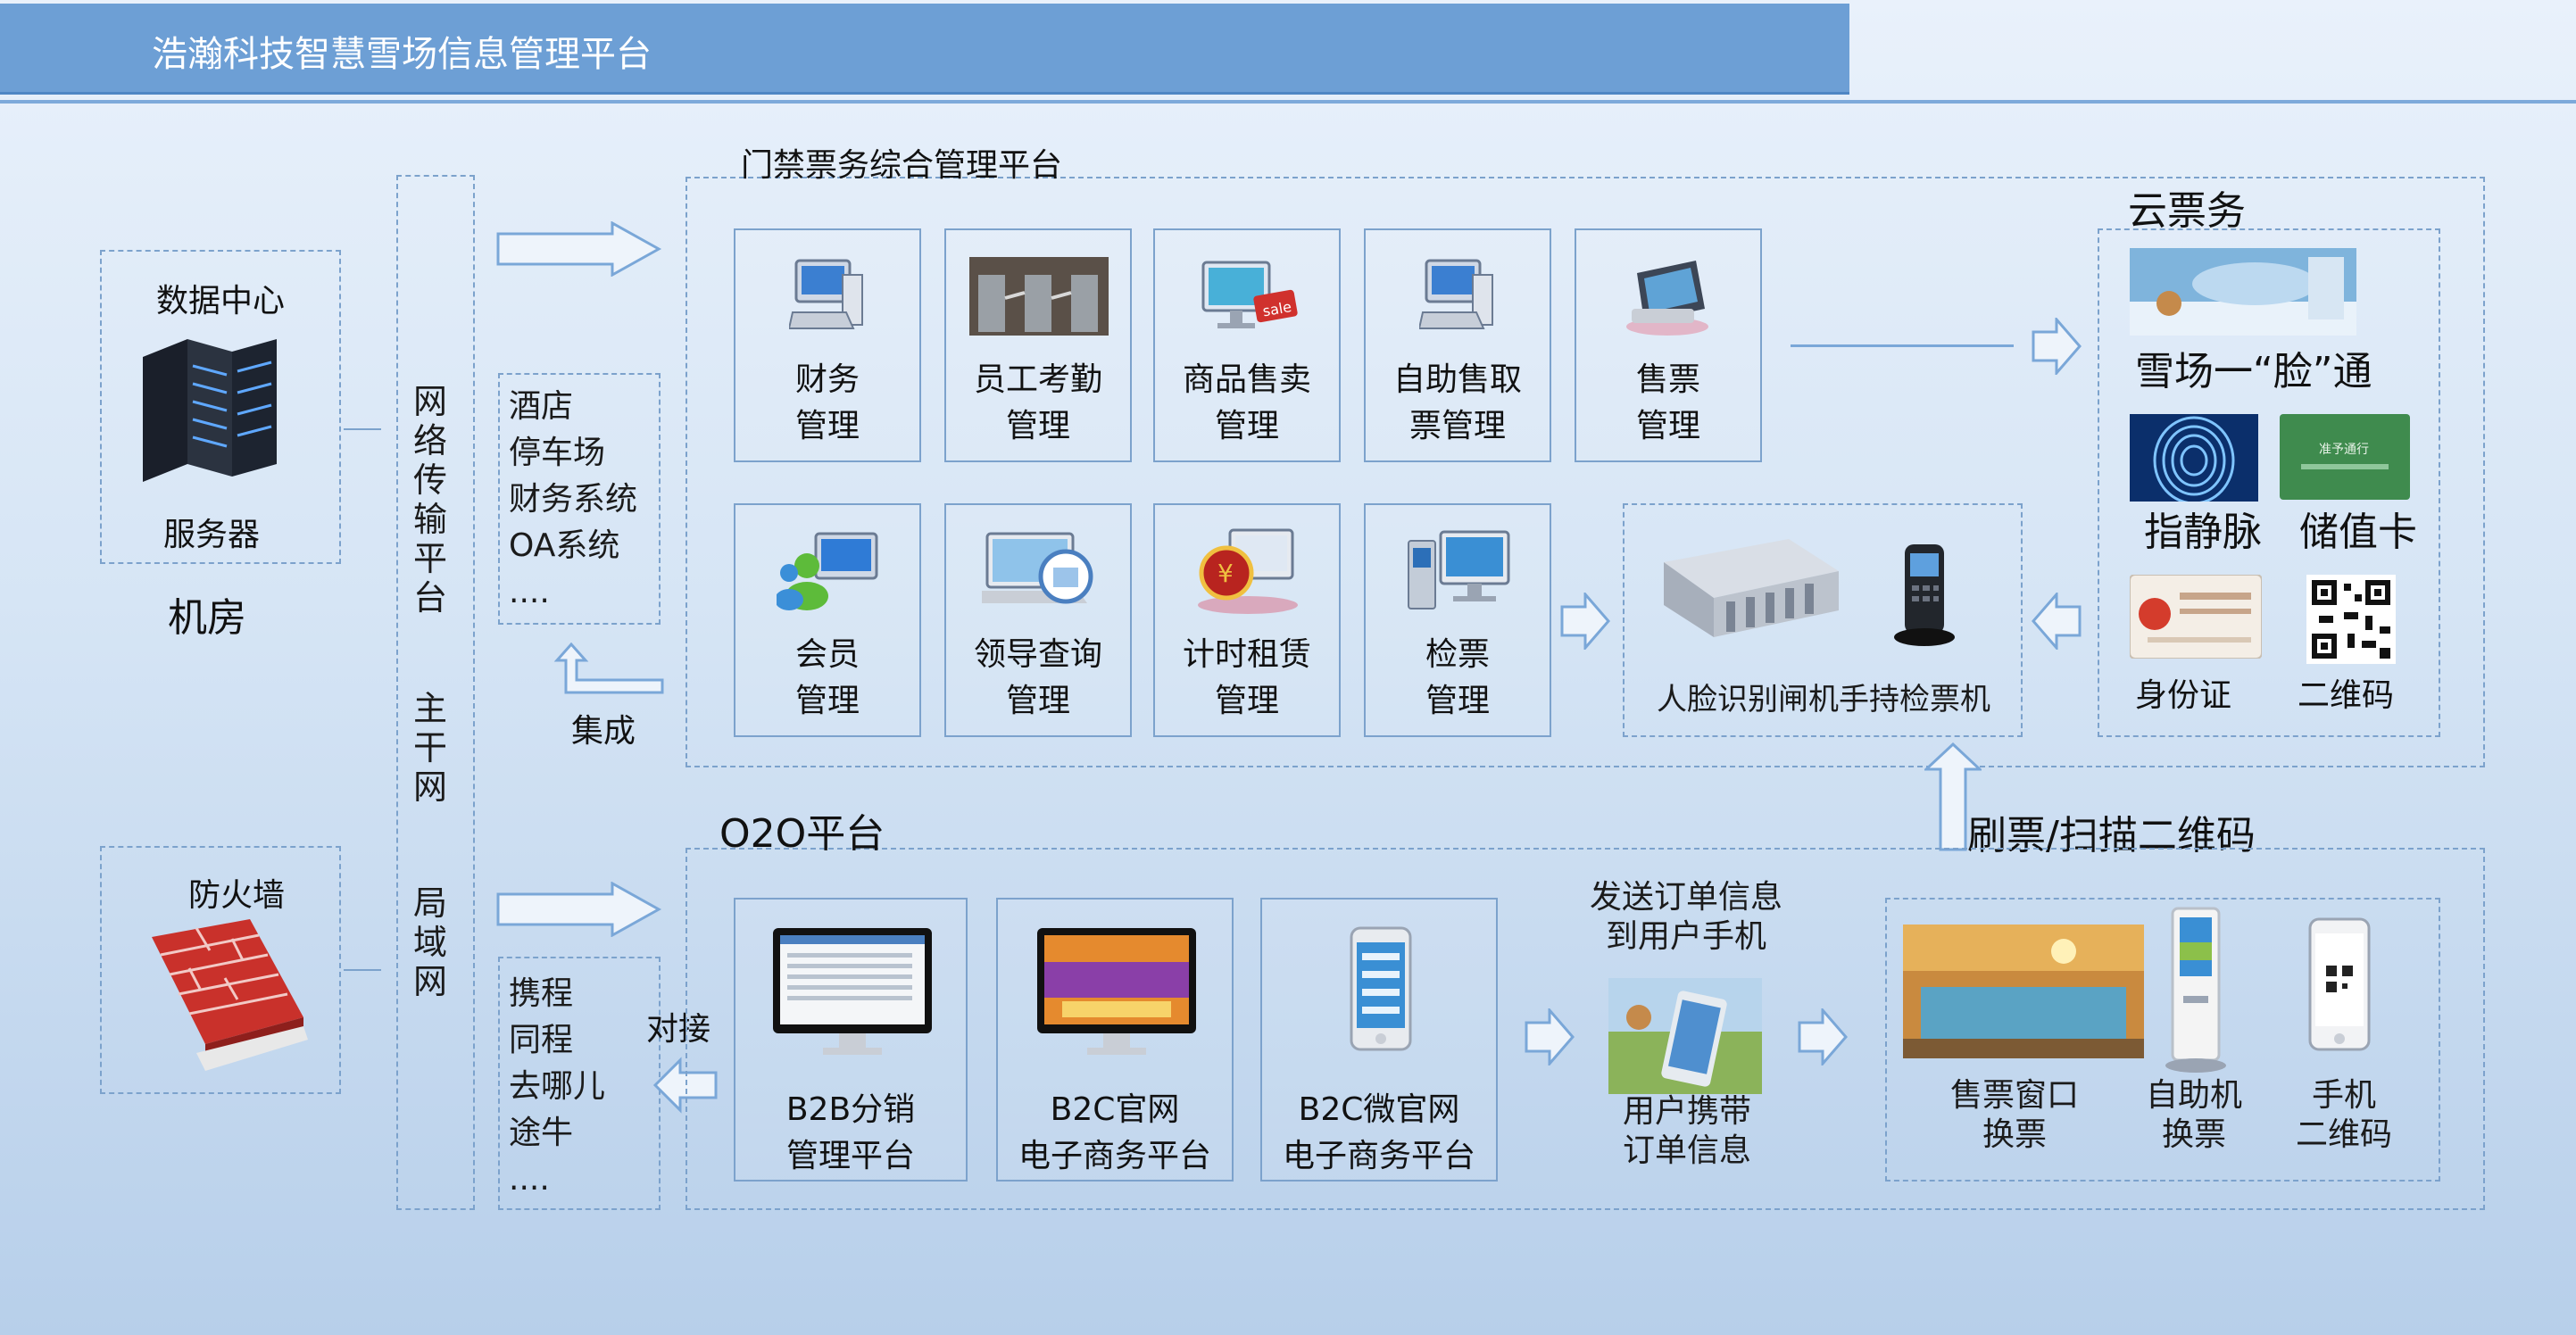 This screenshot has width=2576, height=1335. What do you see at coordinates (1379, 1109) in the screenshot?
I see `platform-label: B2C微官网` at bounding box center [1379, 1109].